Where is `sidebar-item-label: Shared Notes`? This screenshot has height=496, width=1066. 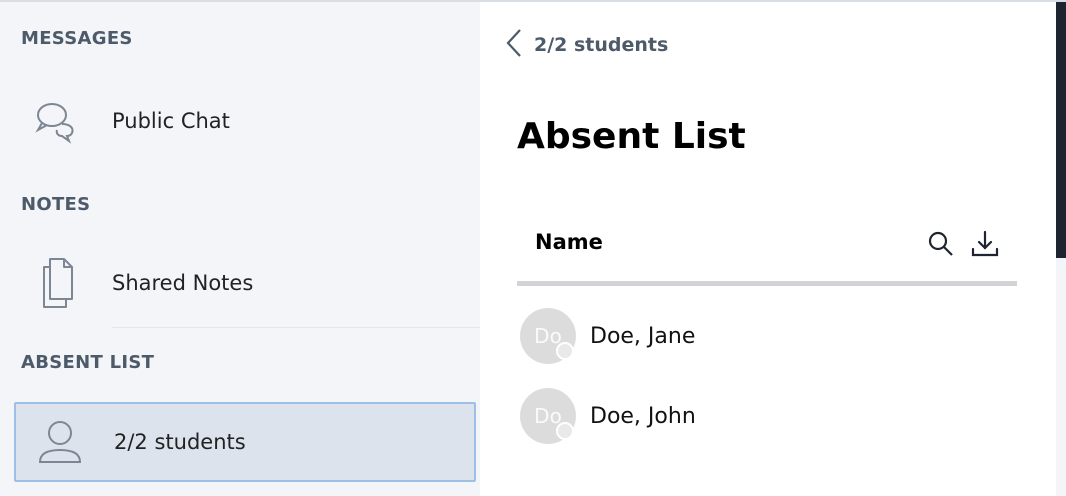
sidebar-item-label: Shared Notes is located at coordinates (183, 283).